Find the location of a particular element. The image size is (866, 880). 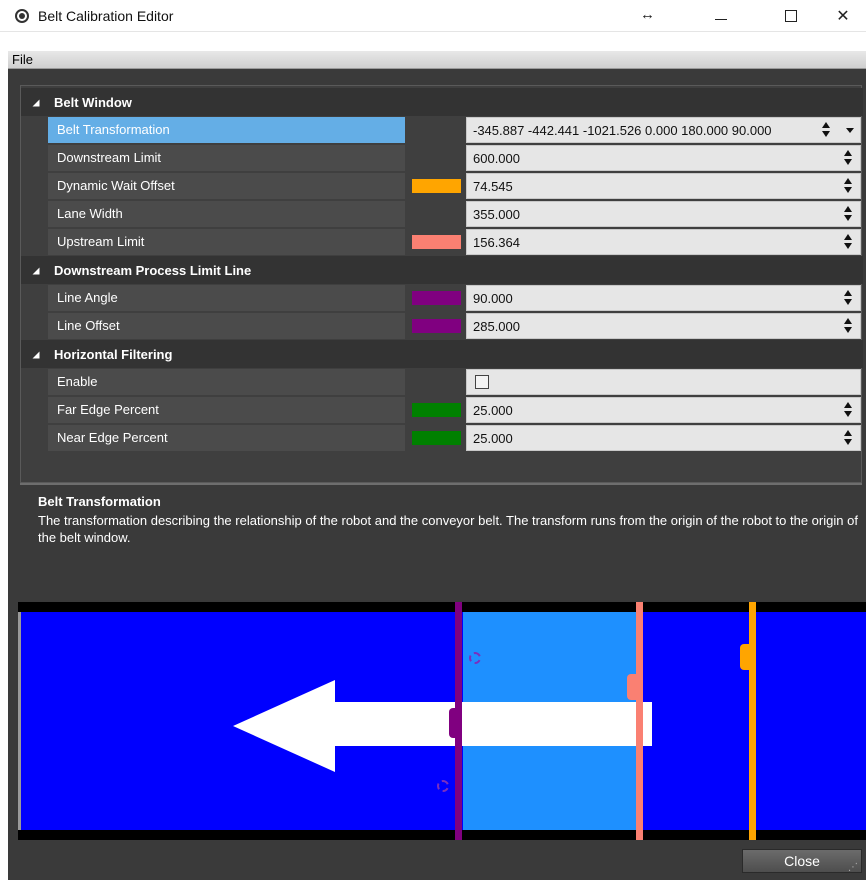

property-row-far-edge-percent: Far Edge Percent 25.000 is located at coordinates (442, 410).